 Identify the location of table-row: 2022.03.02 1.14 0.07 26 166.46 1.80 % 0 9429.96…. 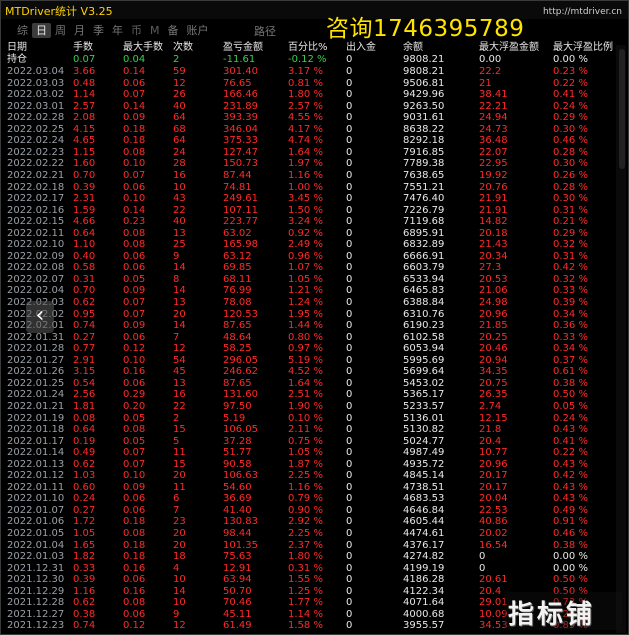
(314, 95).